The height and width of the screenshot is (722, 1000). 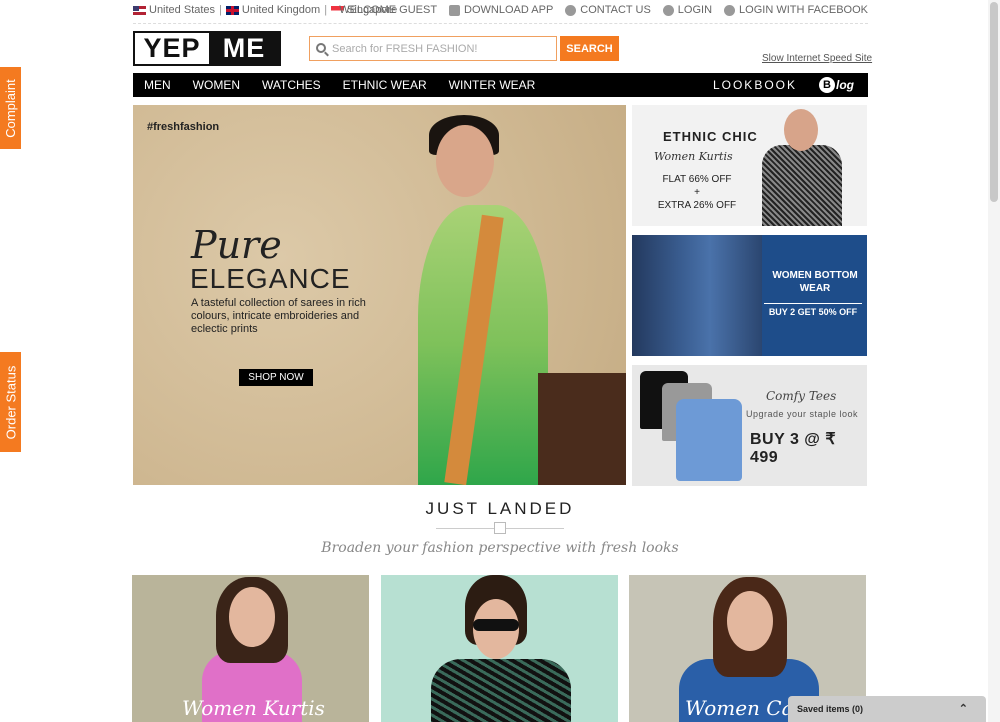 I want to click on download-app-label: DOWNLOAD APP, so click(x=509, y=10).